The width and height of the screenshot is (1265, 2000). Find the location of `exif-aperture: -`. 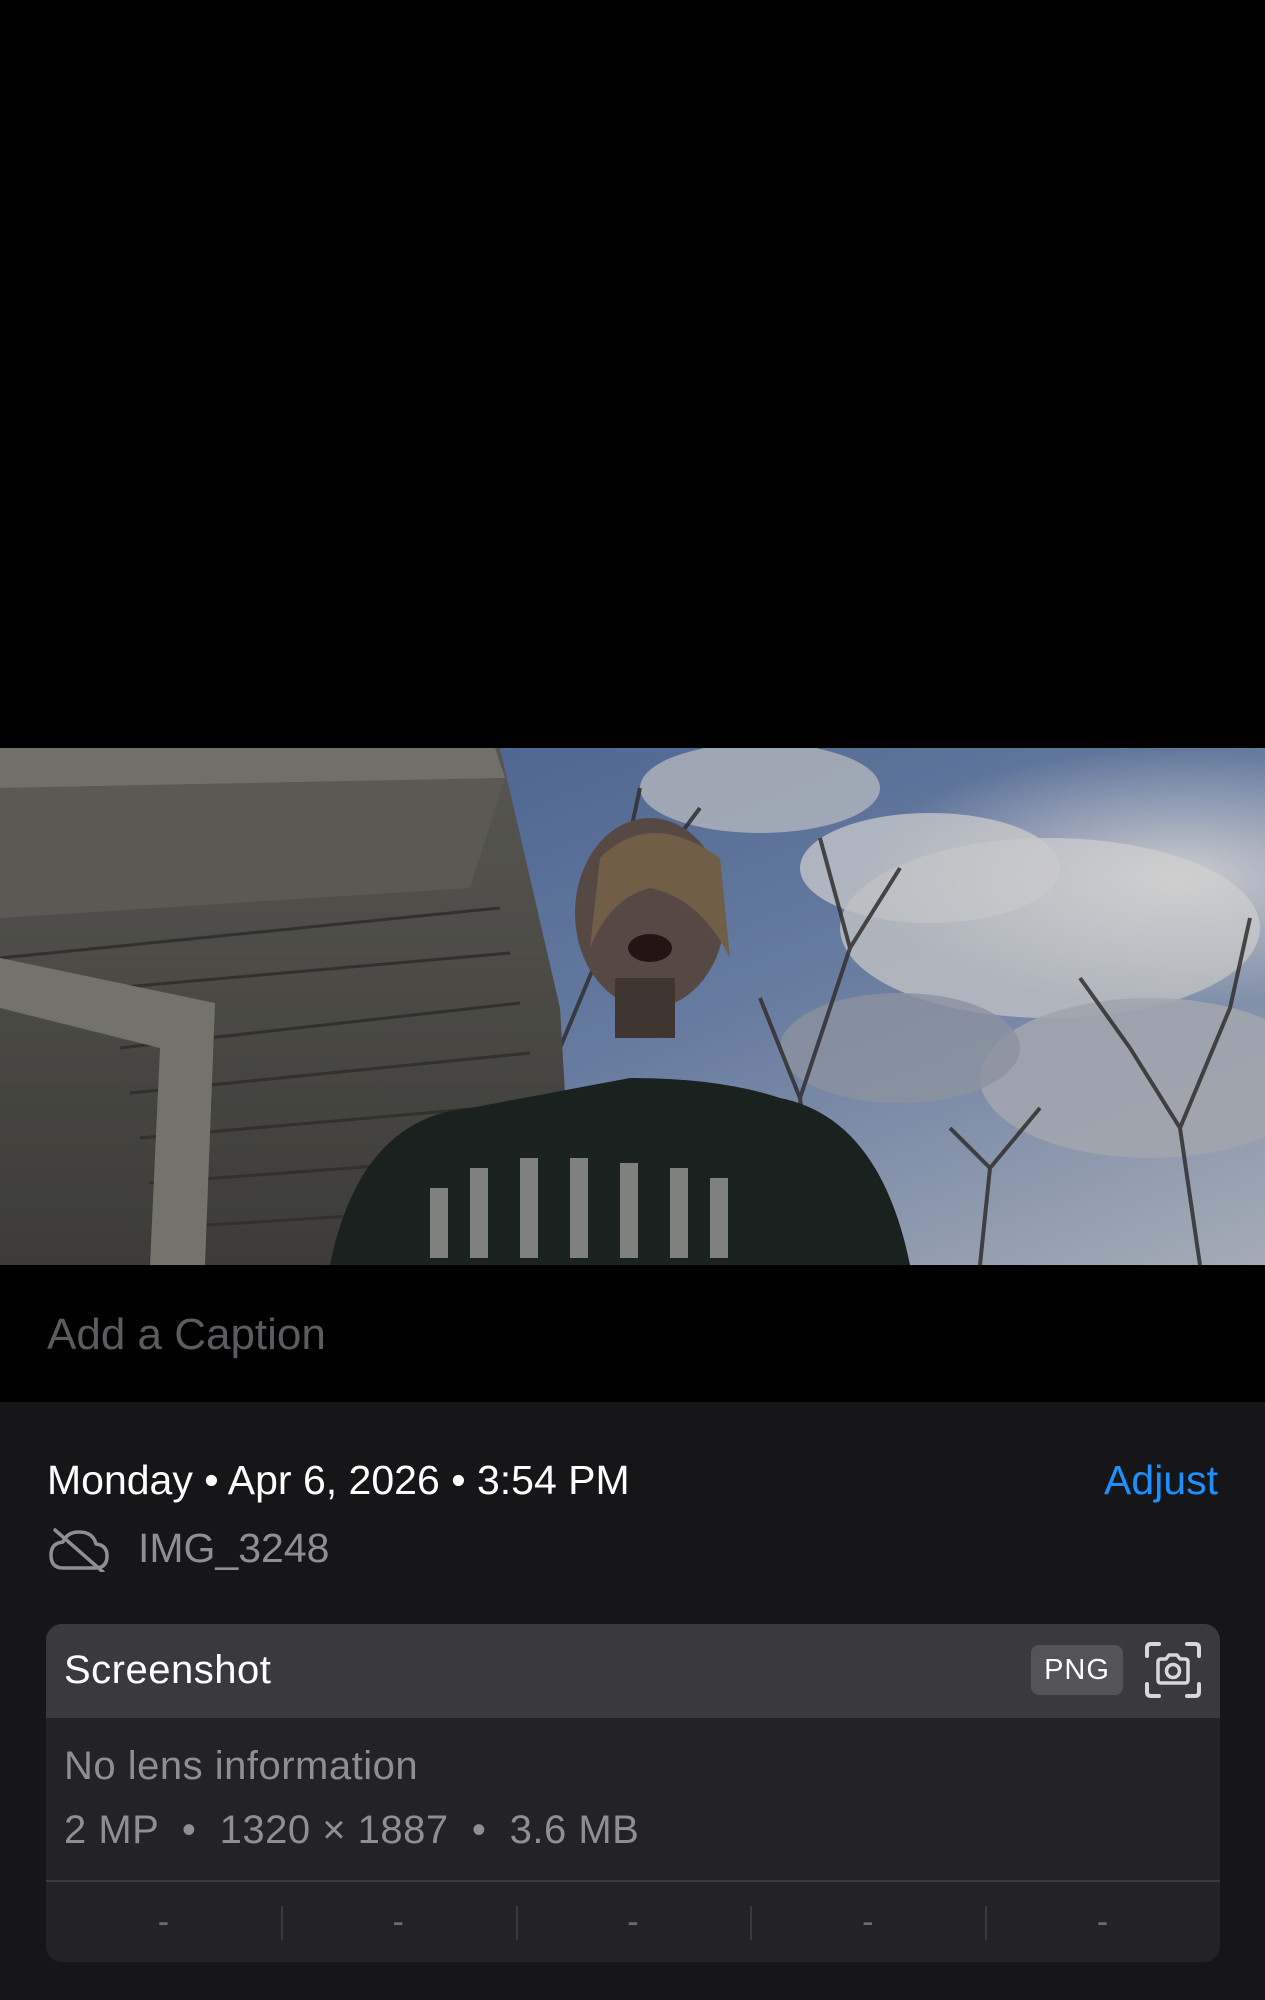

exif-aperture: - is located at coordinates (867, 1922).